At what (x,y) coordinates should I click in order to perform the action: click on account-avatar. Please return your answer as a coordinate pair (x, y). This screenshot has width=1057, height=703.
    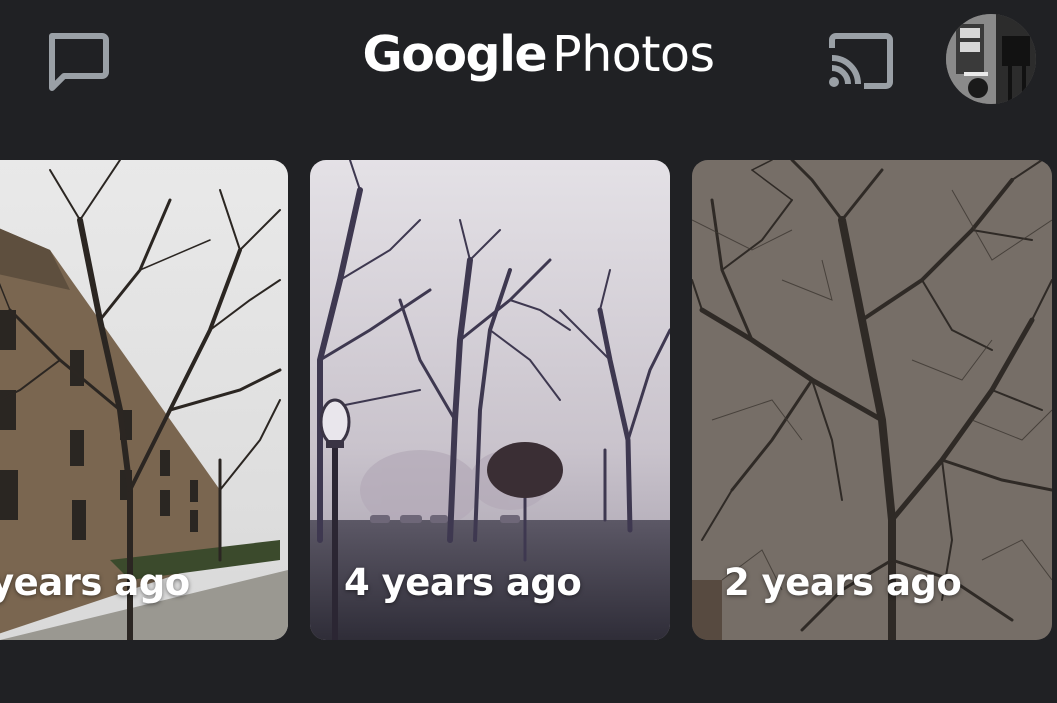
    Looking at the image, I should click on (991, 59).